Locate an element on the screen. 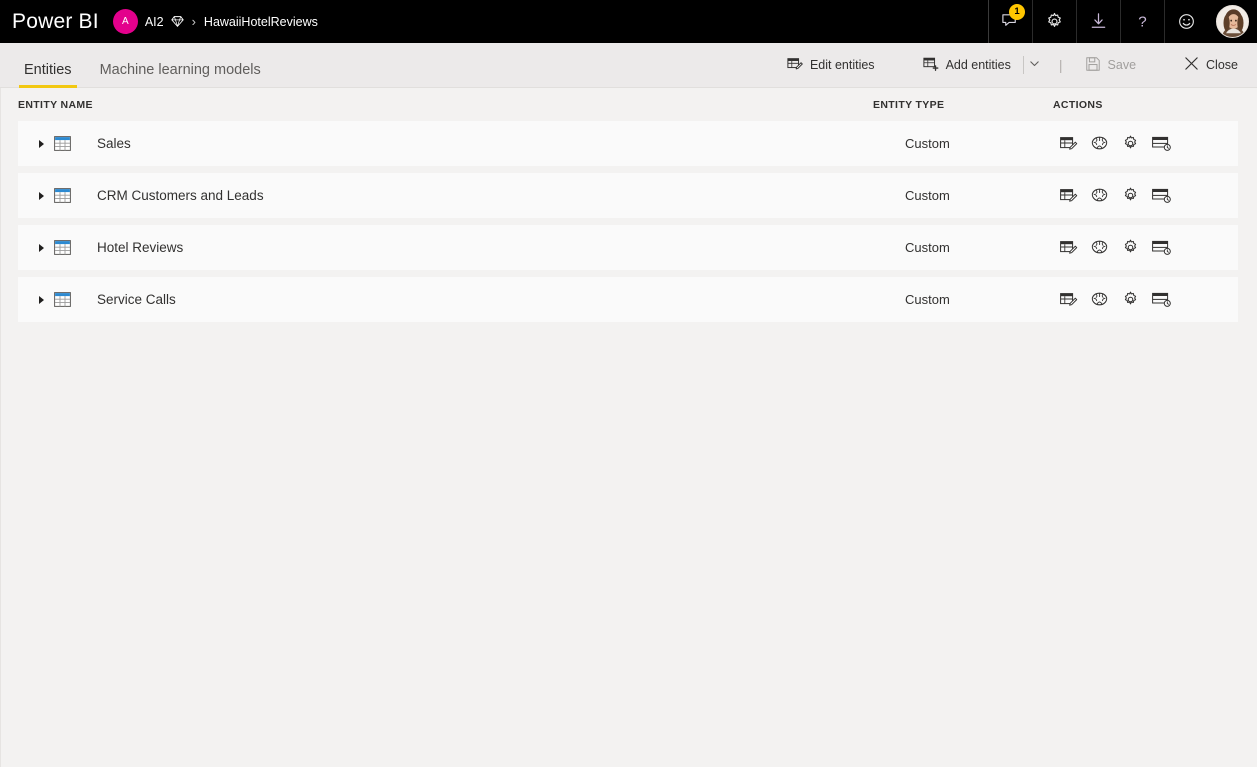 The image size is (1257, 767). entity-name-cell: CRM Customers and Leads is located at coordinates (445, 195).